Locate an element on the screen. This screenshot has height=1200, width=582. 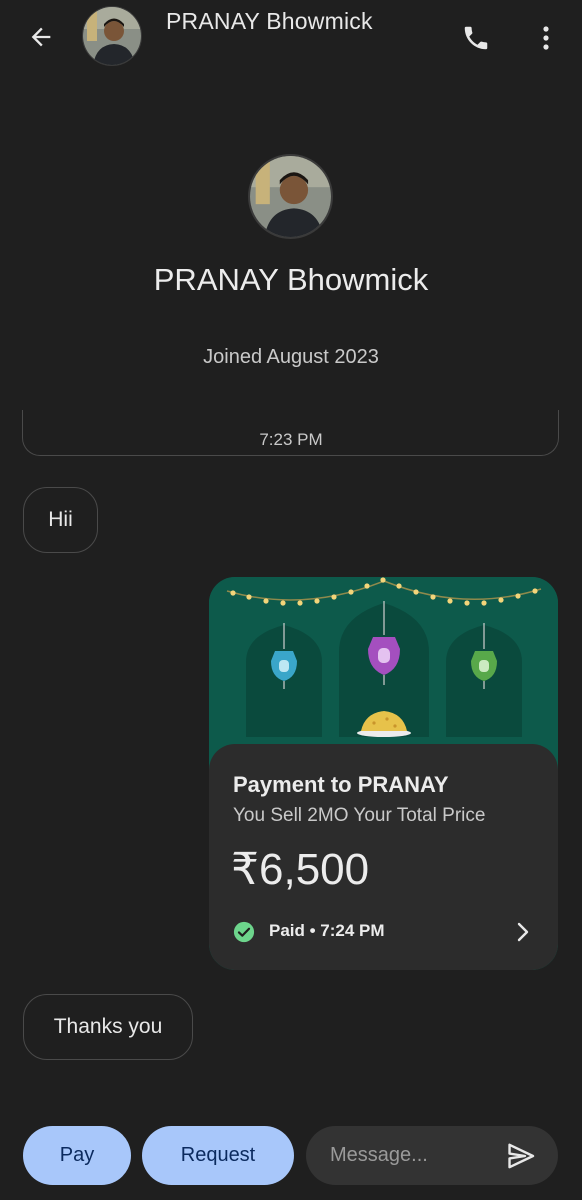
payment-amount: ₹6,500 is located at coordinates (300, 869).